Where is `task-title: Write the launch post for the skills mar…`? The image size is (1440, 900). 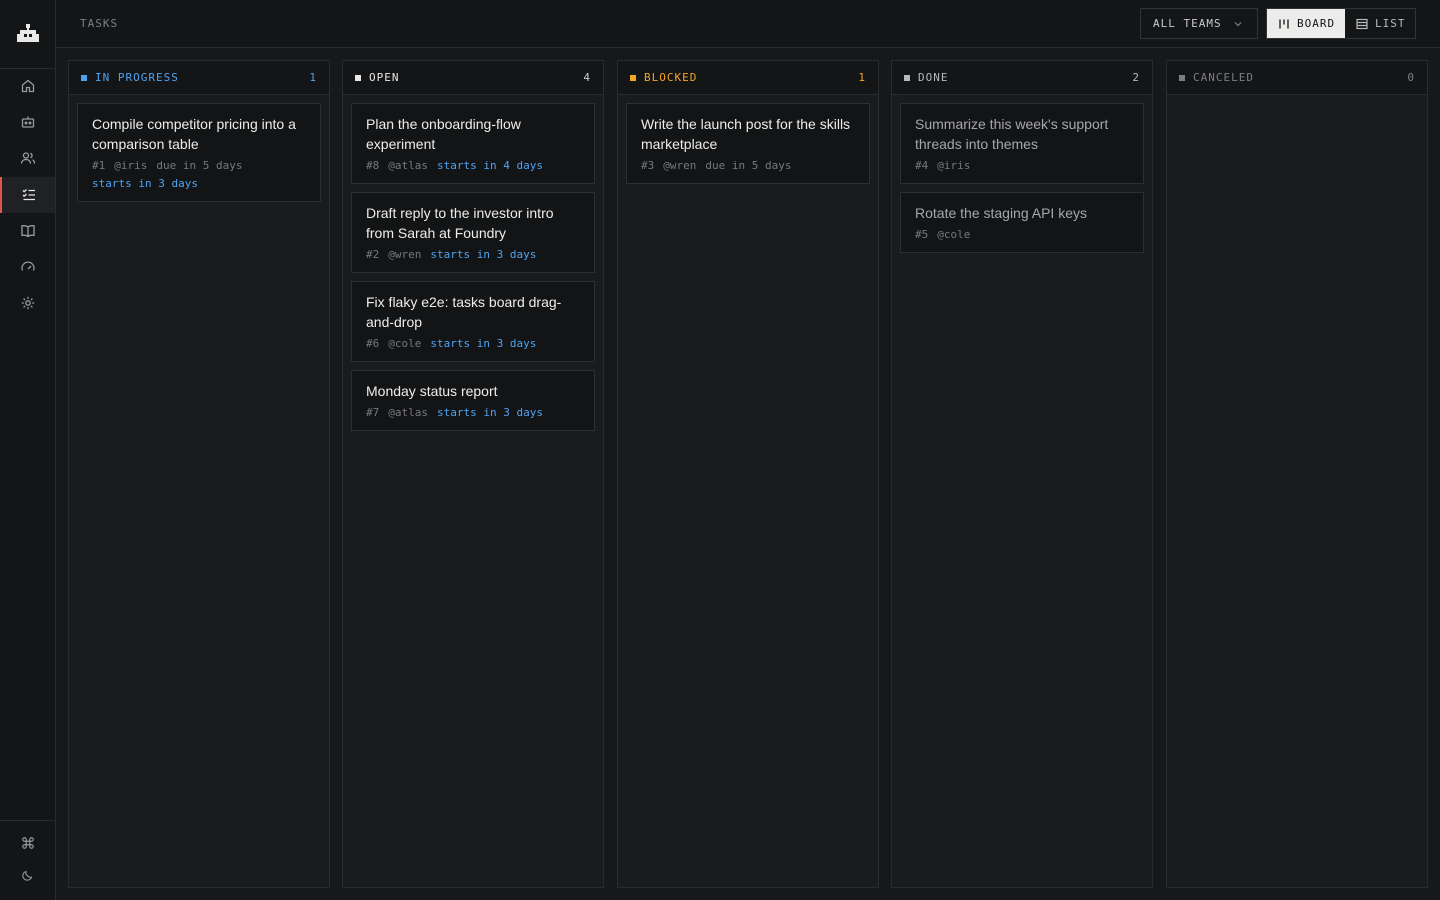
task-title: Write the launch post for the skills mar… is located at coordinates (746, 134).